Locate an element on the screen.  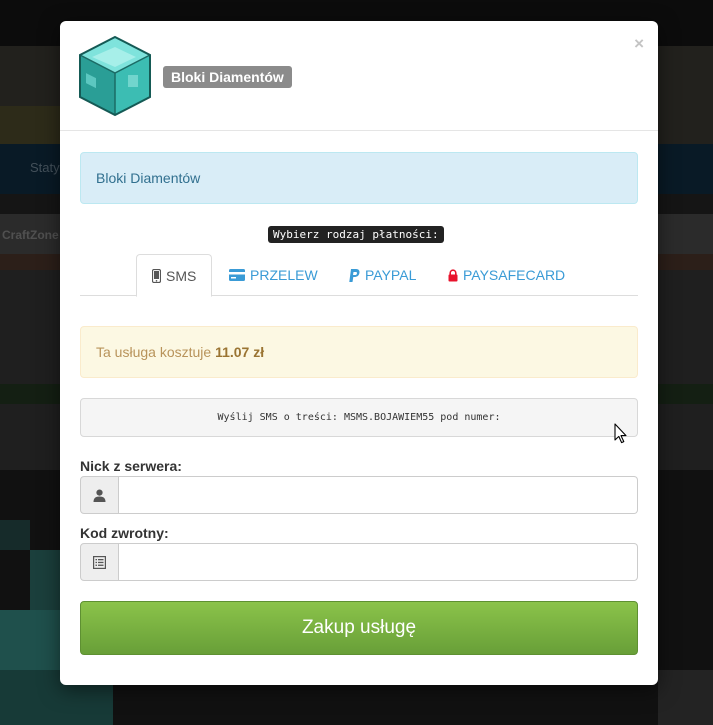
buy-button: Zakup usługę is located at coordinates (359, 628).